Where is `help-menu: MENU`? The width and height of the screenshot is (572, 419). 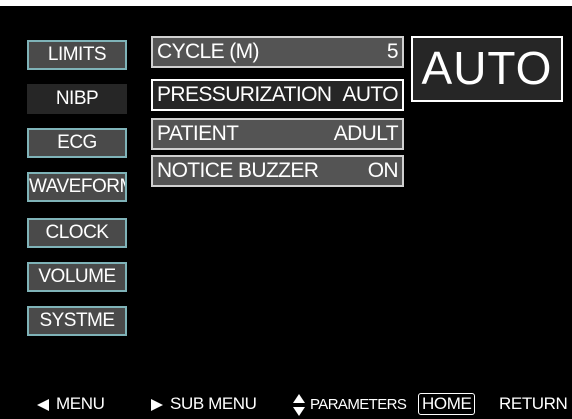 help-menu: MENU is located at coordinates (70, 404).